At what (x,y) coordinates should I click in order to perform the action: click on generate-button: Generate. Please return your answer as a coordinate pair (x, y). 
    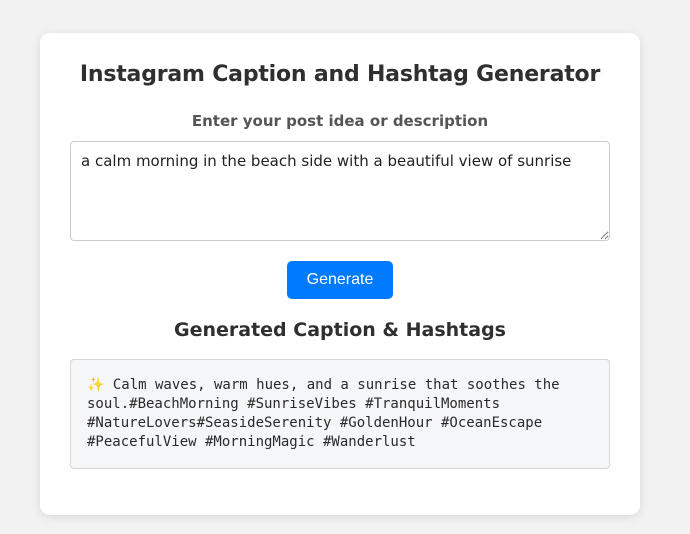
    Looking at the image, I should click on (340, 280).